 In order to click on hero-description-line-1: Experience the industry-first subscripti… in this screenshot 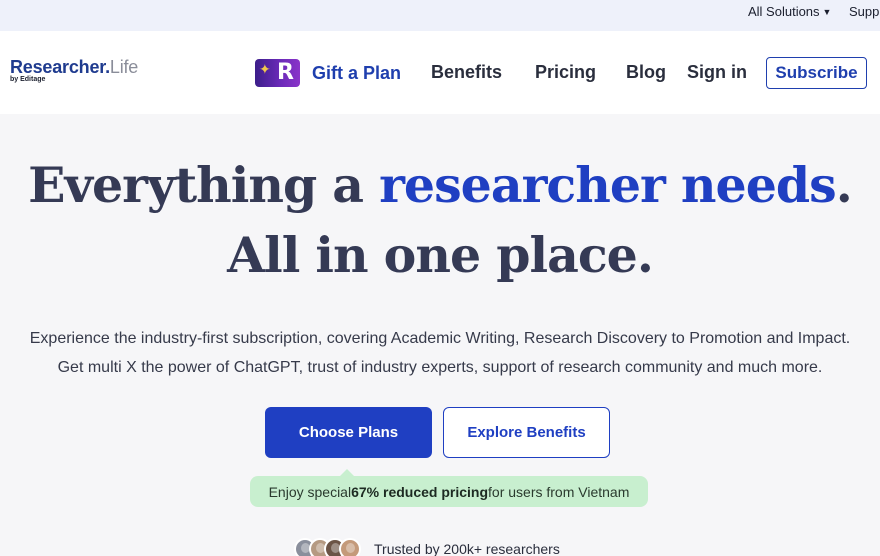, I will do `click(440, 338)`.